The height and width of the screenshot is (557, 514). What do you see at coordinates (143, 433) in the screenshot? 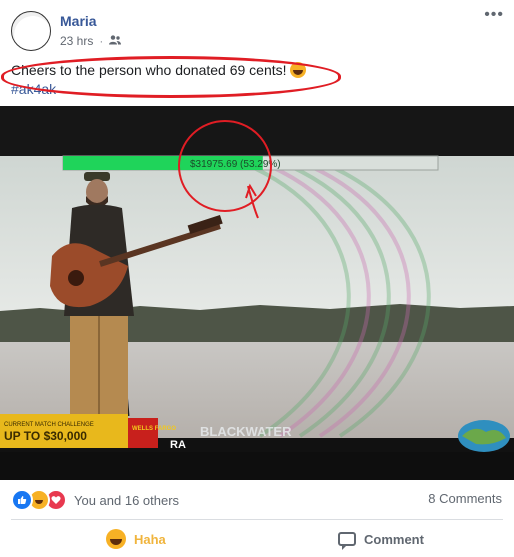
I see `sponsor-logo` at bounding box center [143, 433].